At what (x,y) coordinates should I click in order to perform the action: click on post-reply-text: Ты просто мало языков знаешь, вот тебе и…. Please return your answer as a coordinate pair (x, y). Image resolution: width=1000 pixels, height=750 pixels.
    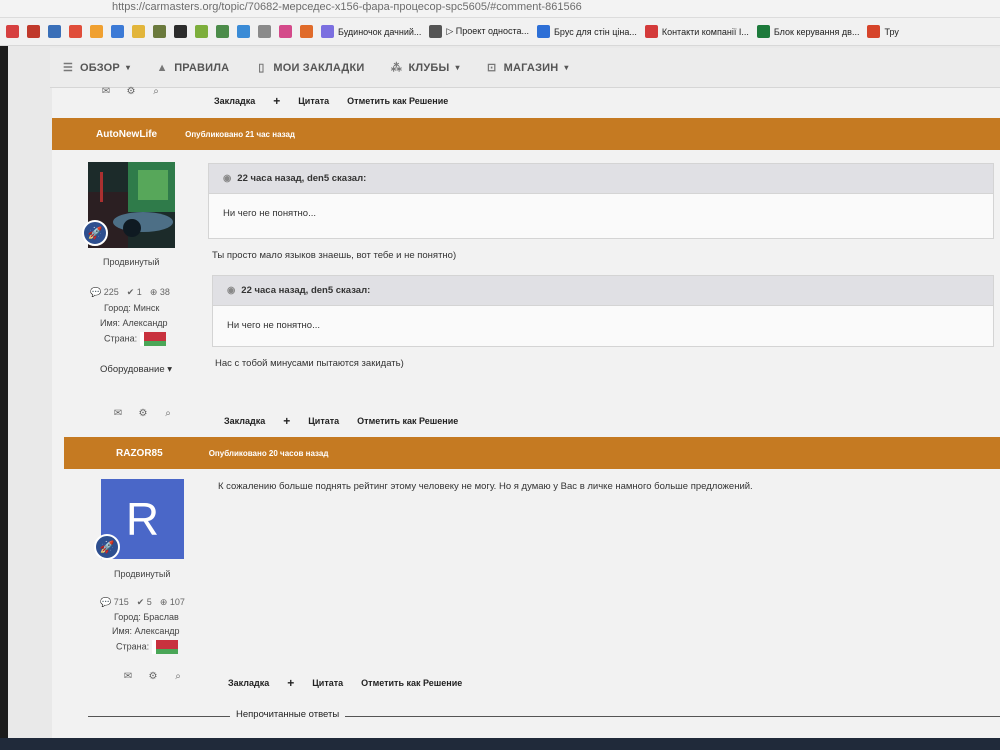
    Looking at the image, I should click on (334, 255).